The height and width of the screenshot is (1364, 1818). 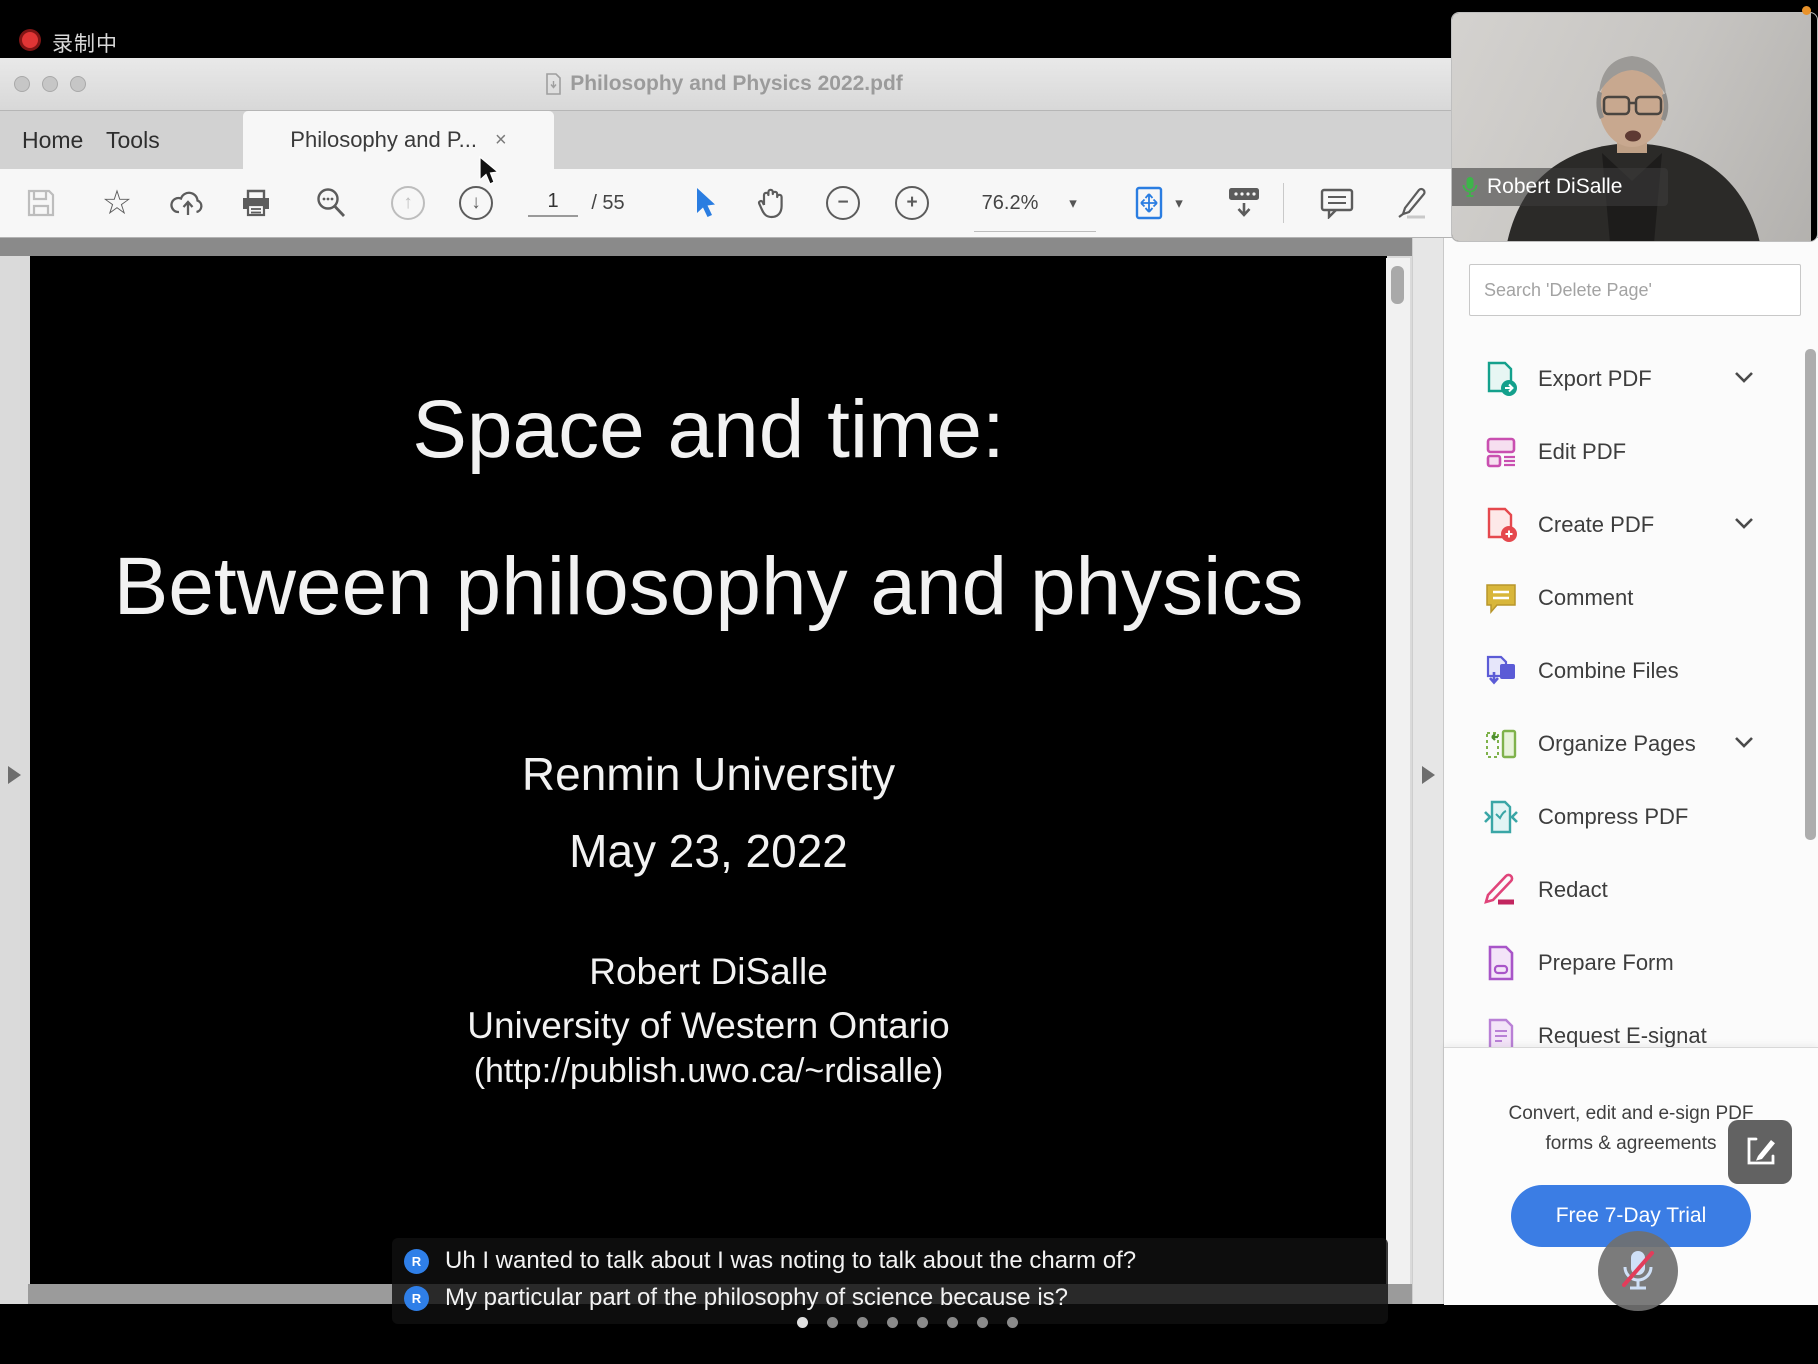 I want to click on tab-document: Philosophy and P... ×, so click(x=398, y=140).